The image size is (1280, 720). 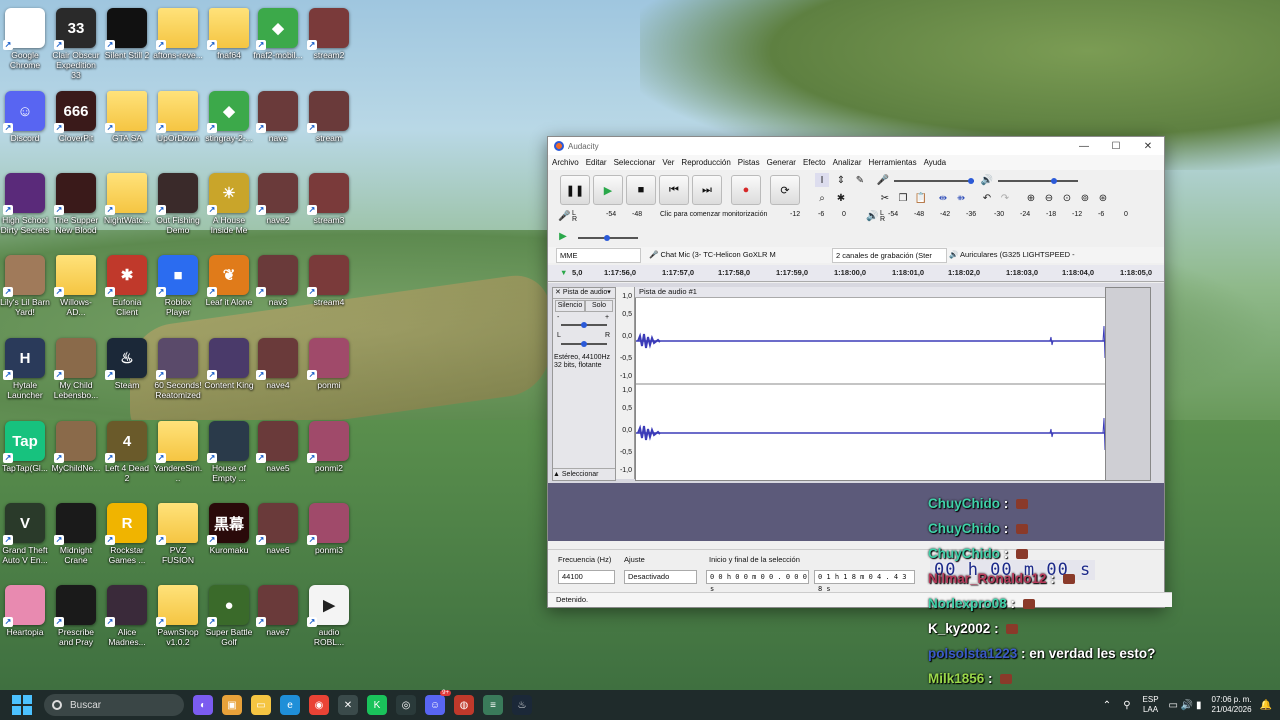 I want to click on file-explorer-icon: ▭, so click(x=261, y=705).